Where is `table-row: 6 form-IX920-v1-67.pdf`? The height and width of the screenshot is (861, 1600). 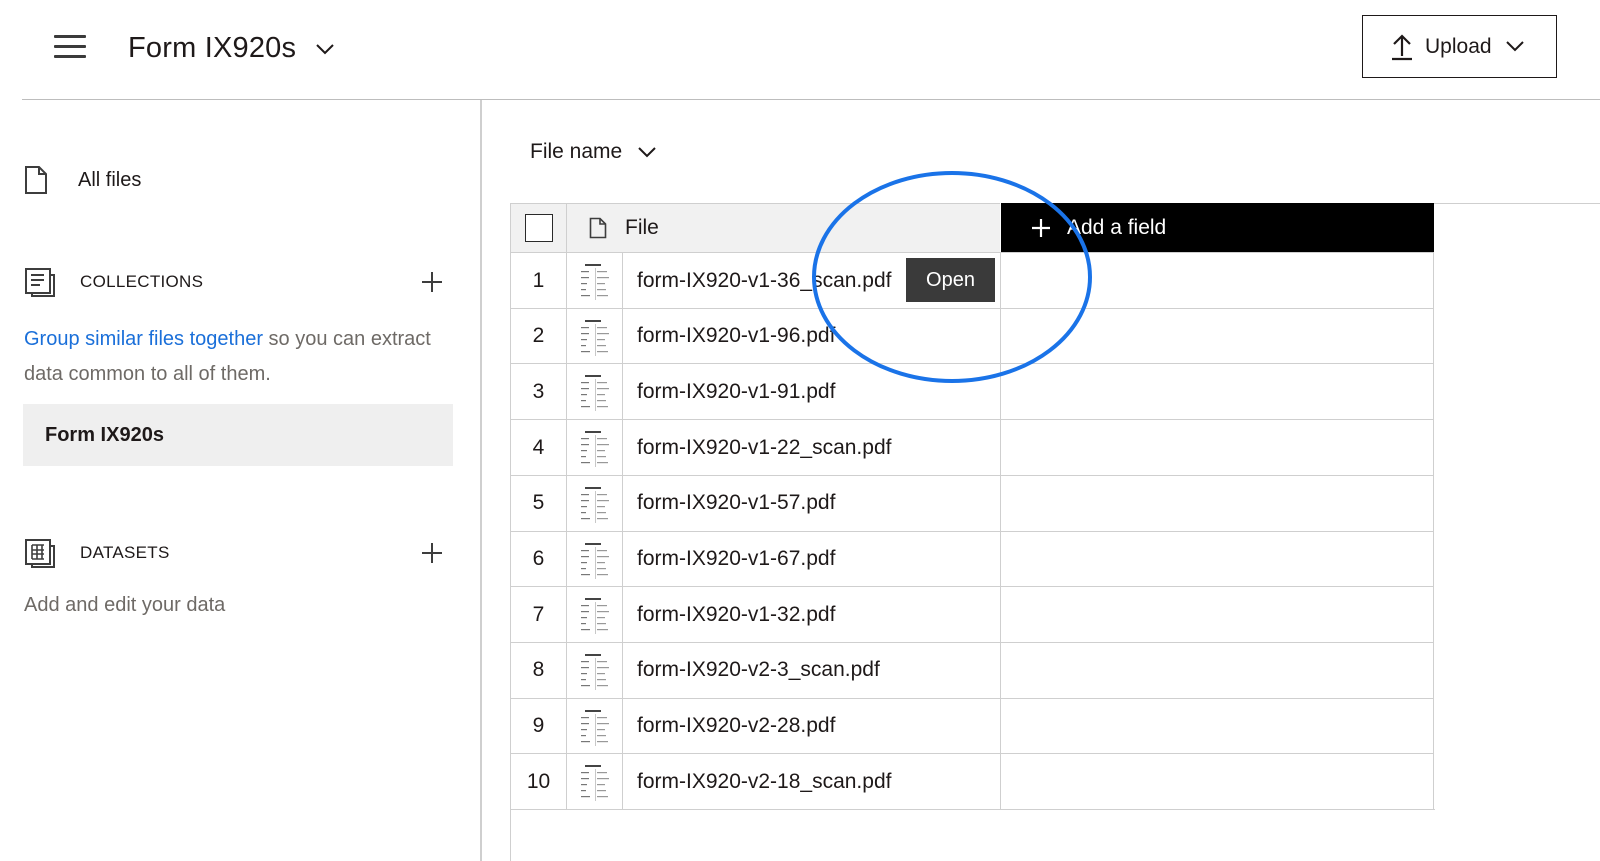 table-row: 6 form-IX920-v1-67.pdf is located at coordinates (972, 558).